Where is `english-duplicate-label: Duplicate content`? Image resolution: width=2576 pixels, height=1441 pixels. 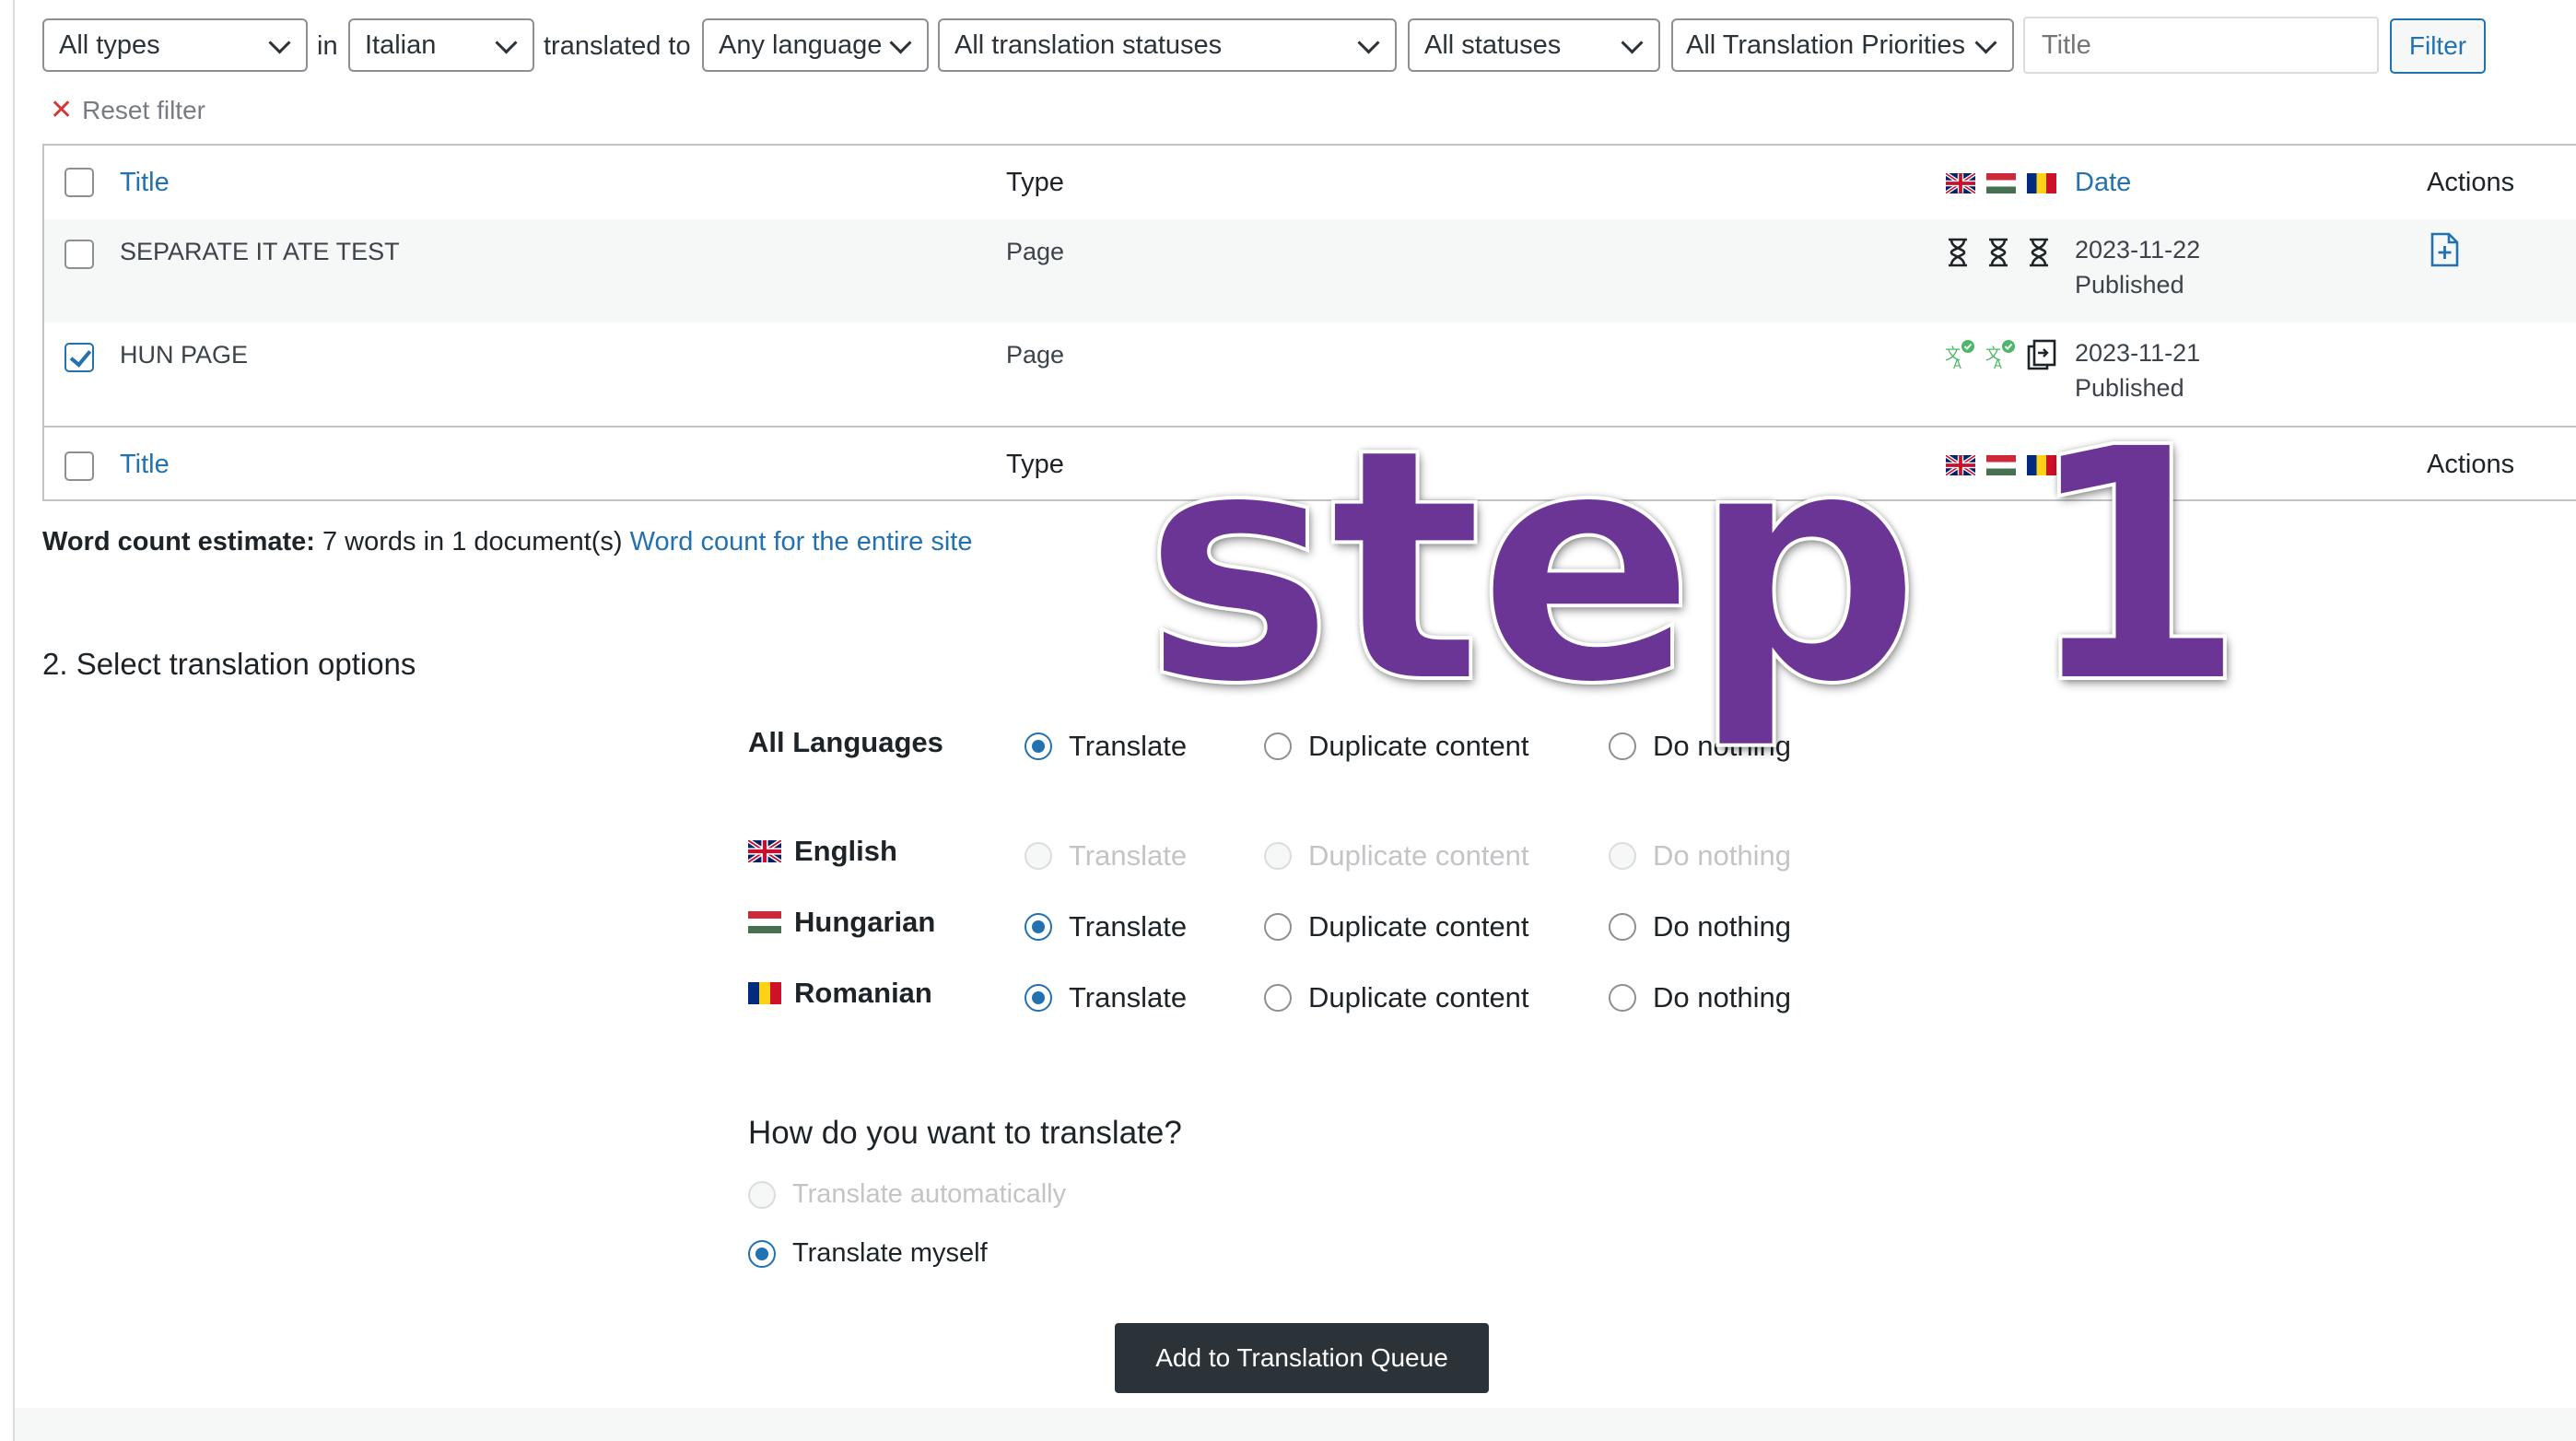 english-duplicate-label: Duplicate content is located at coordinates (1418, 855).